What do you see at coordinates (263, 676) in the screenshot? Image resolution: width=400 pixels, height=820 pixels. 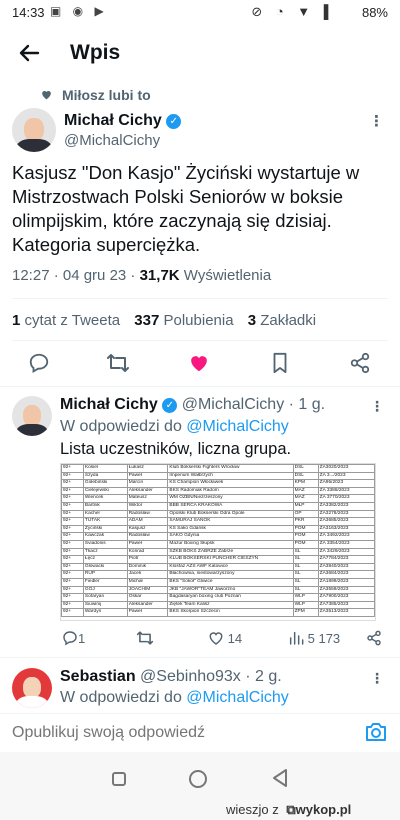 I see `reply-time: · 2 g.` at bounding box center [263, 676].